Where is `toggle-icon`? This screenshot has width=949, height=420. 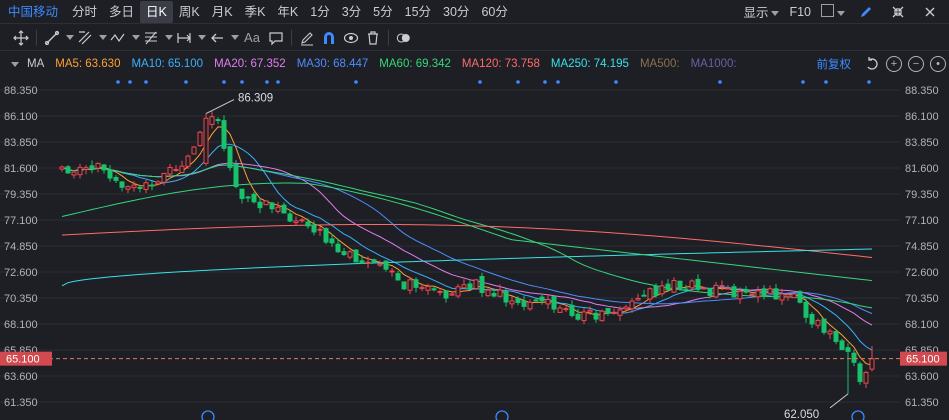
toggle-icon is located at coordinates (404, 38).